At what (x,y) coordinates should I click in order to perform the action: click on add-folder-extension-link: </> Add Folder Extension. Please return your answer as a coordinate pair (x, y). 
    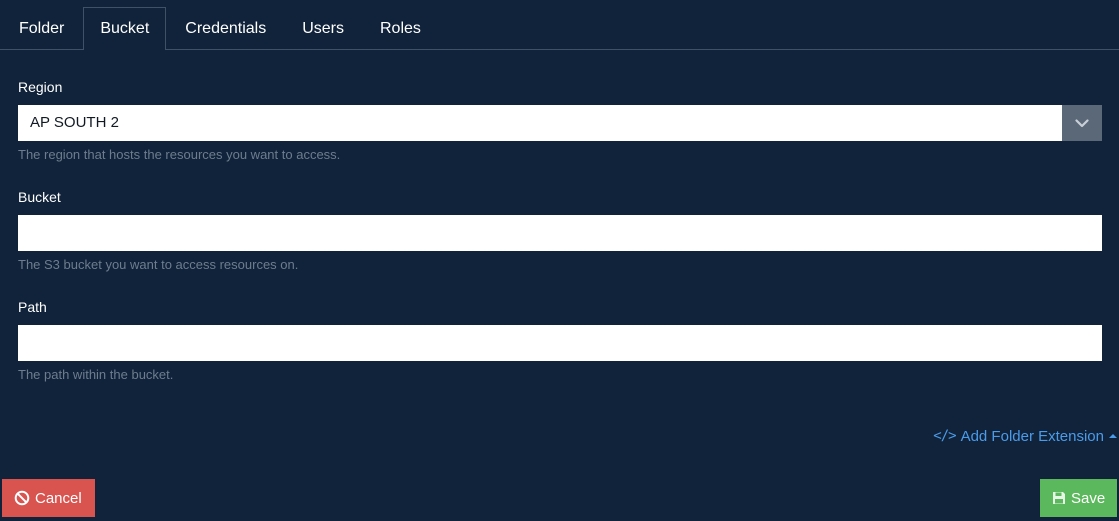
    Looking at the image, I should click on (1025, 436).